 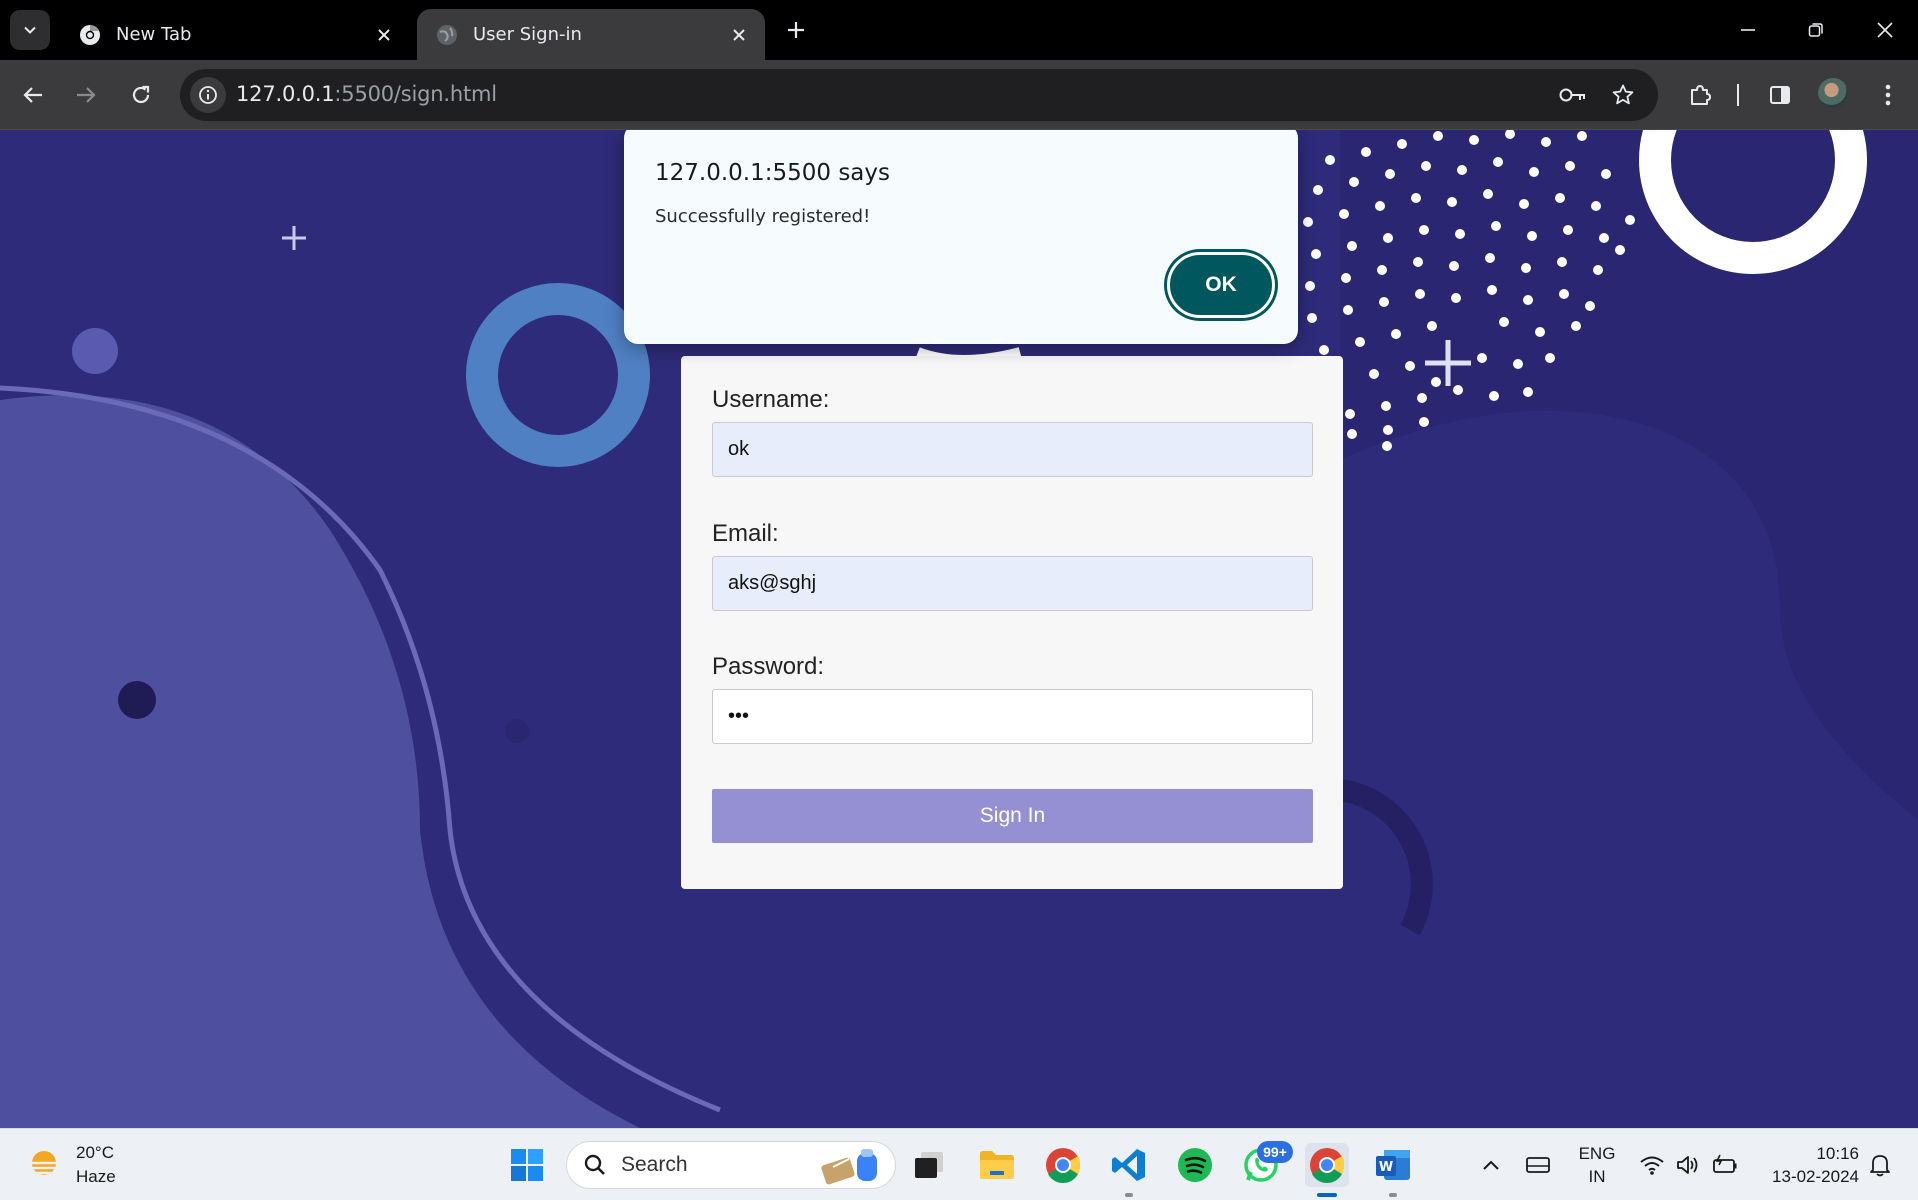 I want to click on new-tab-button, so click(x=796, y=30).